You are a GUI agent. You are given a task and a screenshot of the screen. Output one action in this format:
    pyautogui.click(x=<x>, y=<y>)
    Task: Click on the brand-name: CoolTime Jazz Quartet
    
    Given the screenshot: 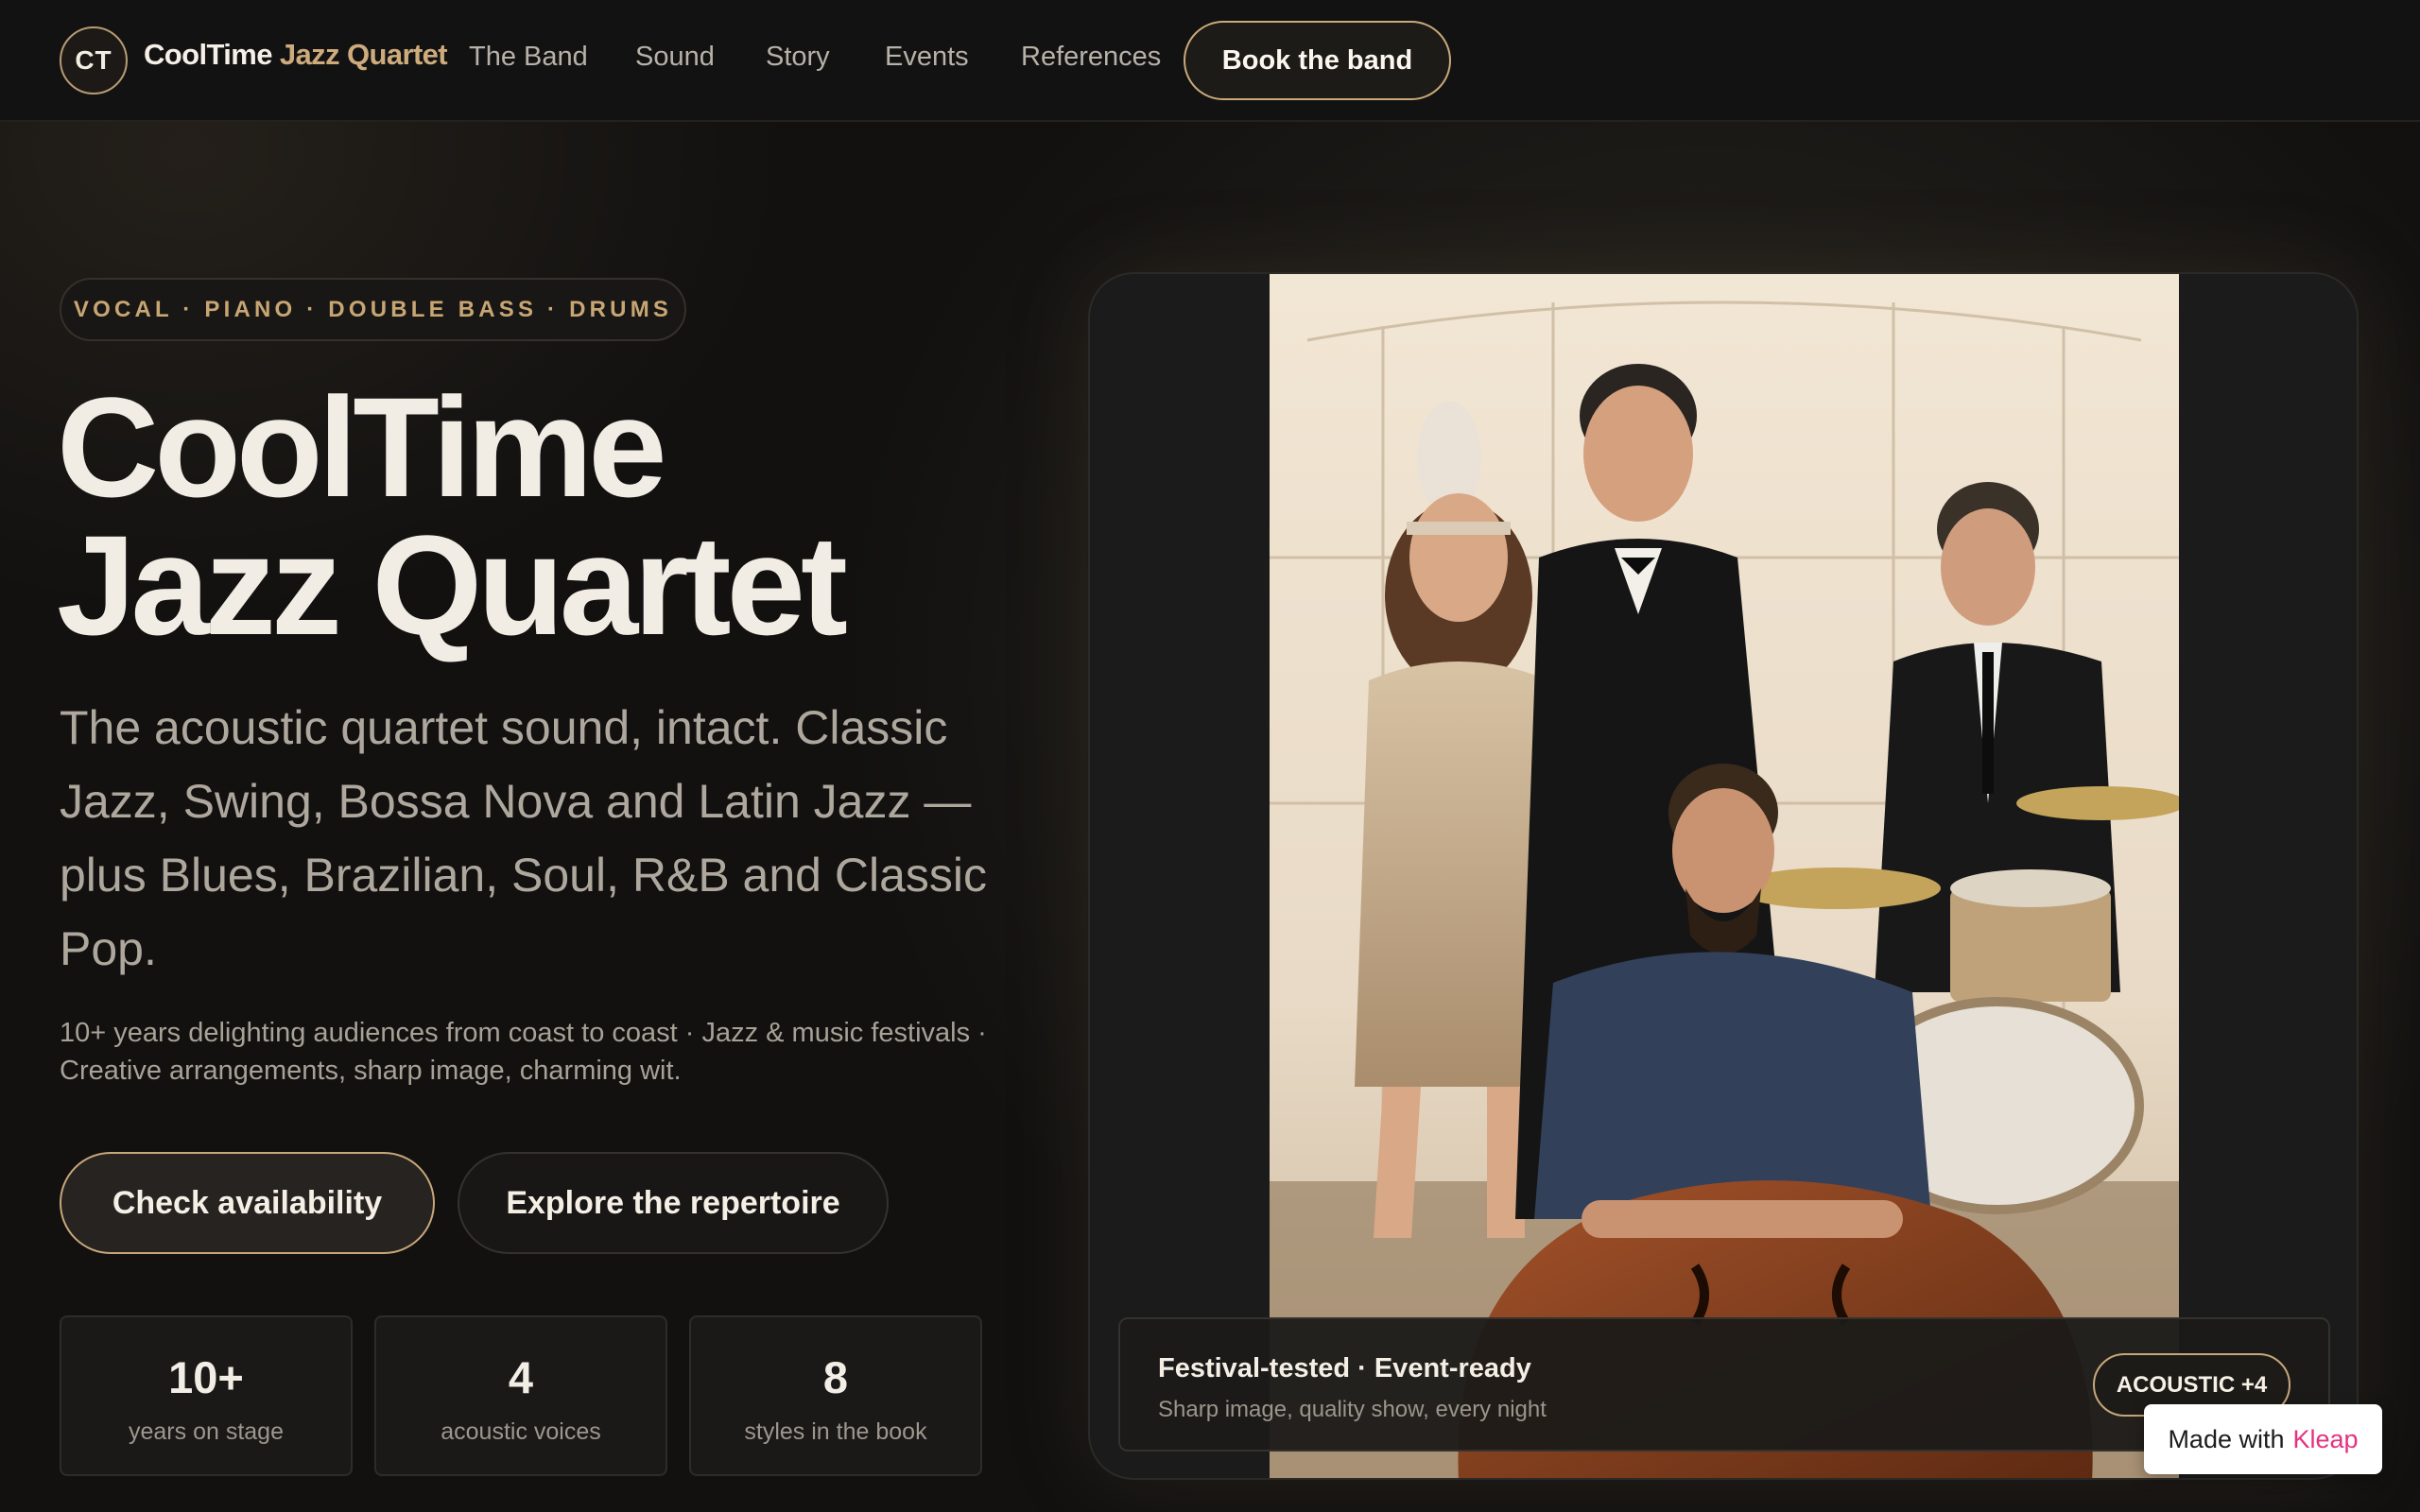 What is the action you would take?
    pyautogui.click(x=296, y=55)
    